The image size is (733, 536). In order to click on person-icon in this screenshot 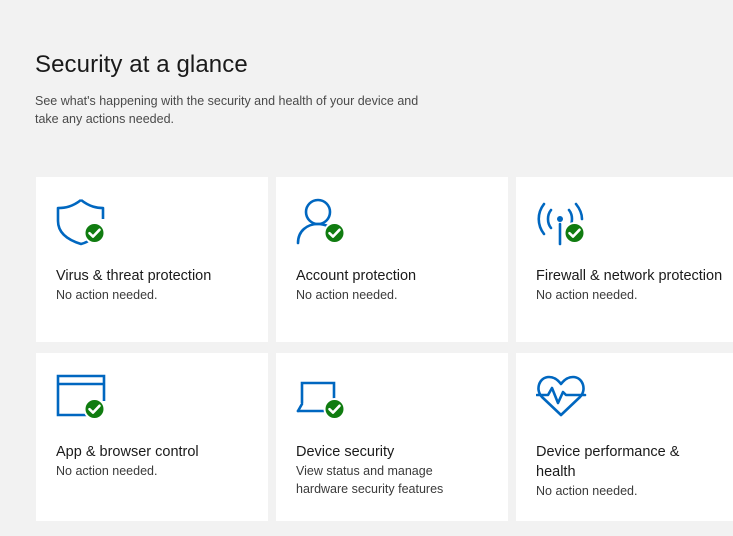, I will do `click(322, 223)`.